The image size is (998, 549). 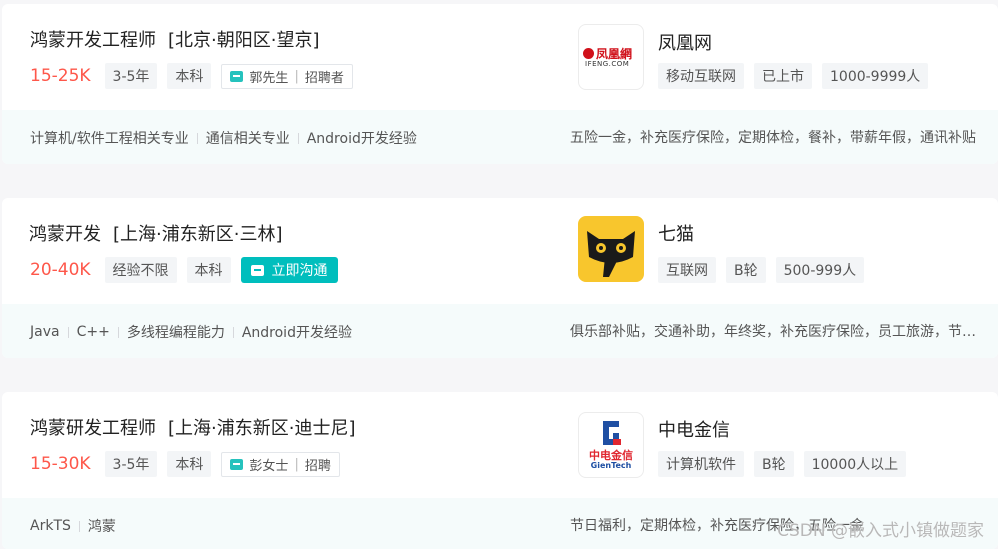 What do you see at coordinates (855, 464) in the screenshot?
I see `size-tag: 10000人以上` at bounding box center [855, 464].